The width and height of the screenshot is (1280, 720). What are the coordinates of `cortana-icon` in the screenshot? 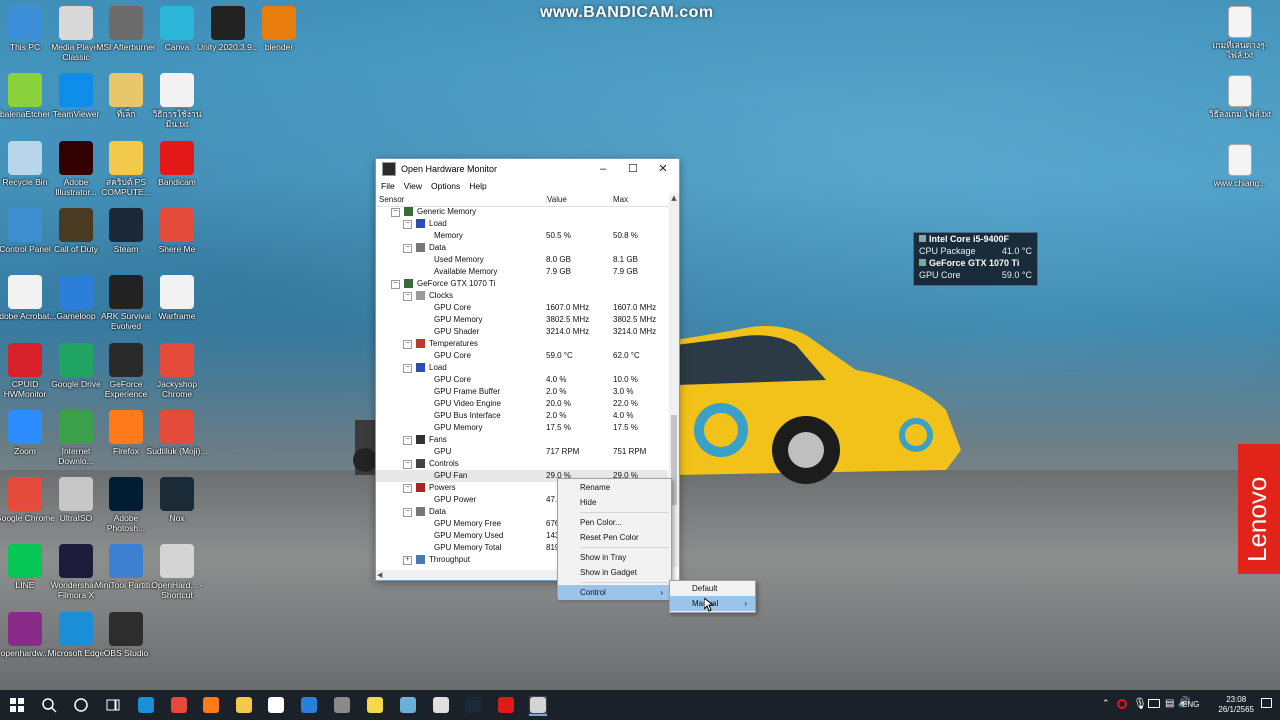 It's located at (81, 705).